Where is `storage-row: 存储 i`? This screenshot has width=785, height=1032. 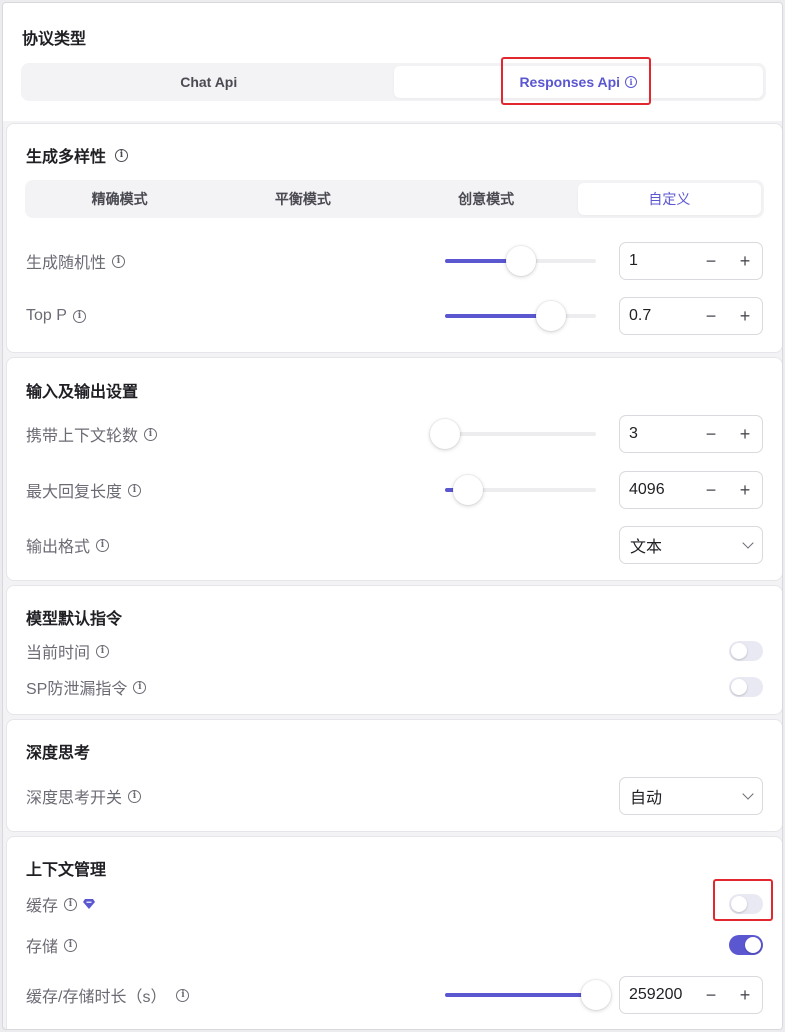
storage-row: 存储 i is located at coordinates (394, 945).